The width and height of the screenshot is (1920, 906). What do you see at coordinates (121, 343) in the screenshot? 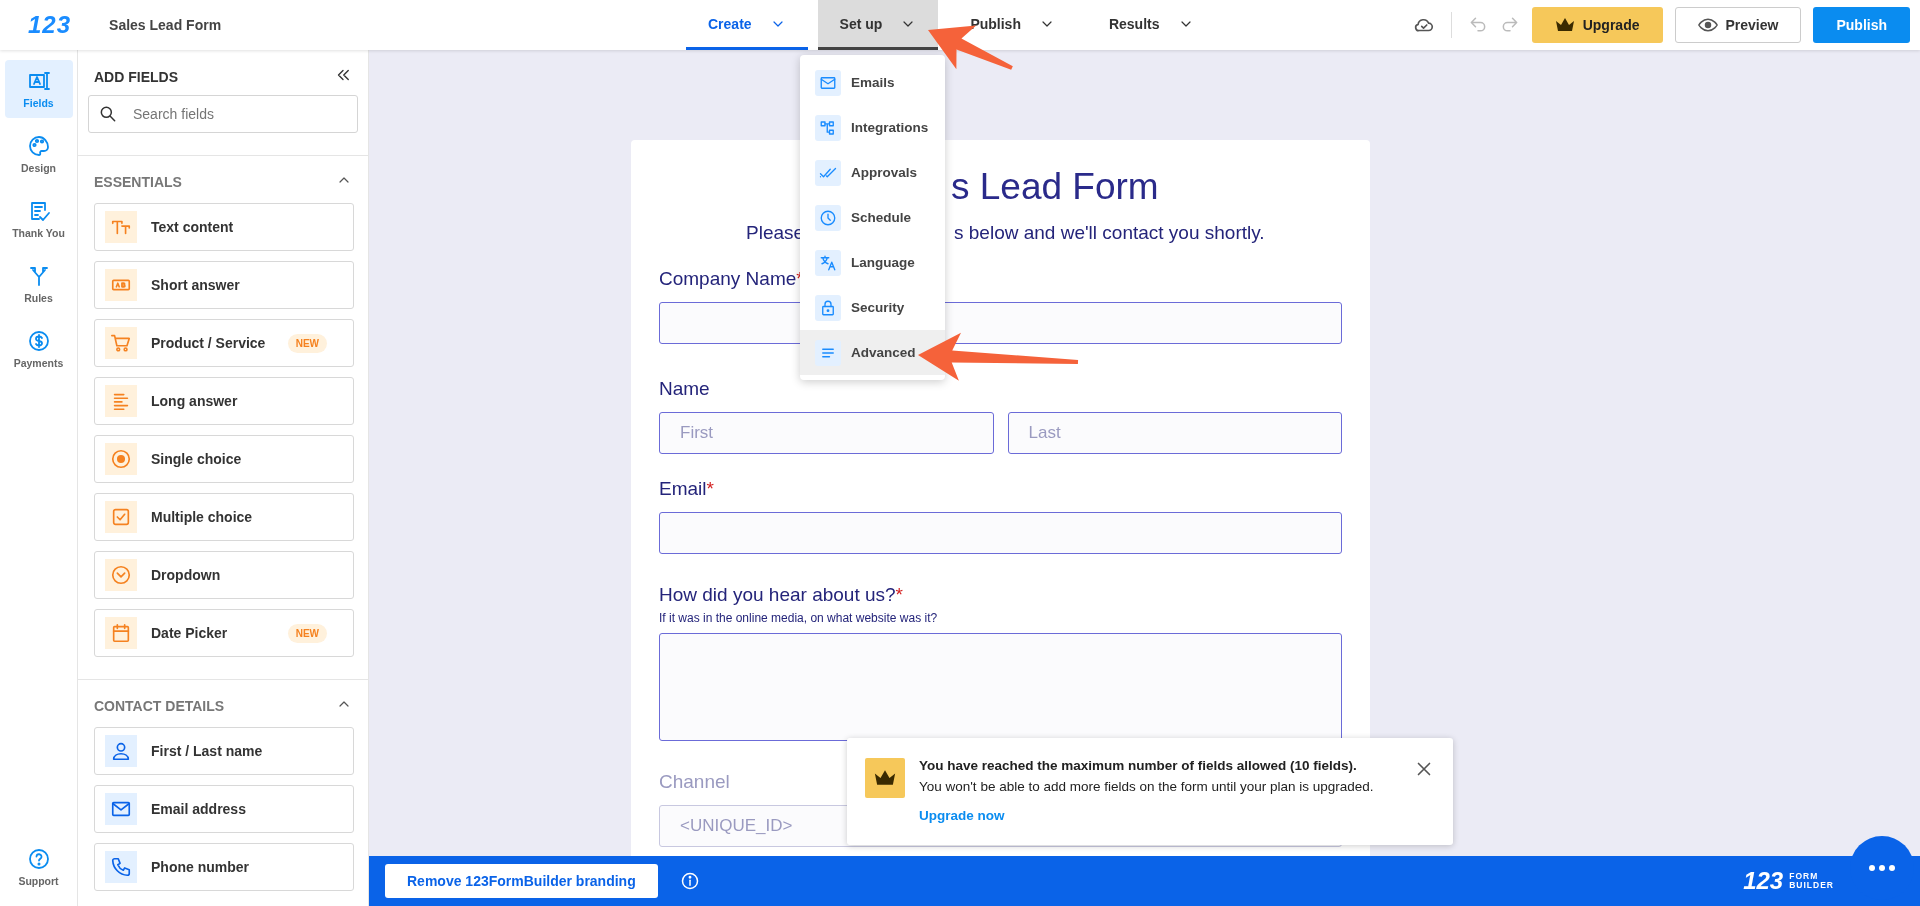
I see `cart-icon` at bounding box center [121, 343].